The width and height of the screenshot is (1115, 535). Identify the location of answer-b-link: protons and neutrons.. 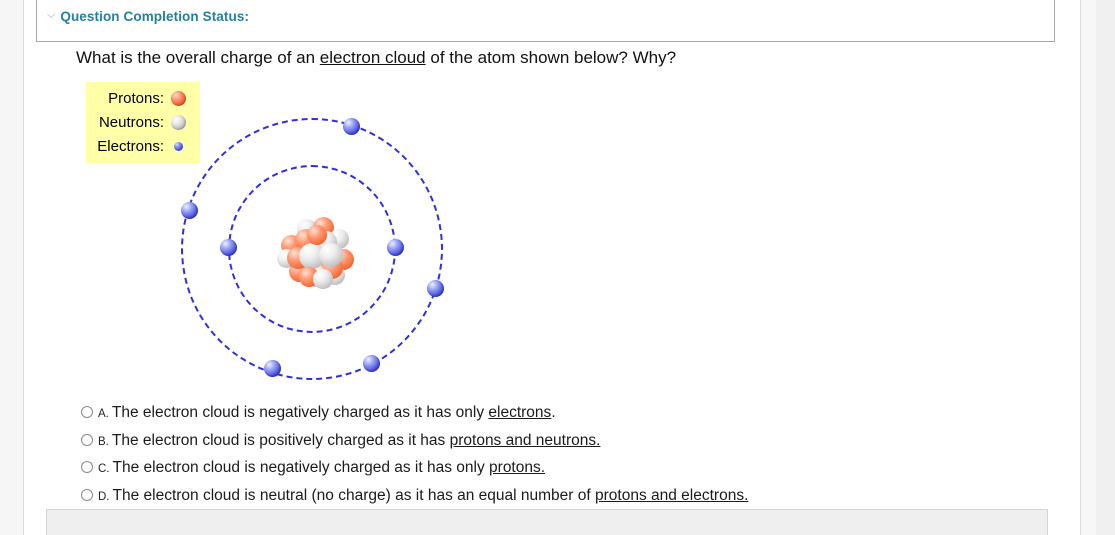
(525, 440).